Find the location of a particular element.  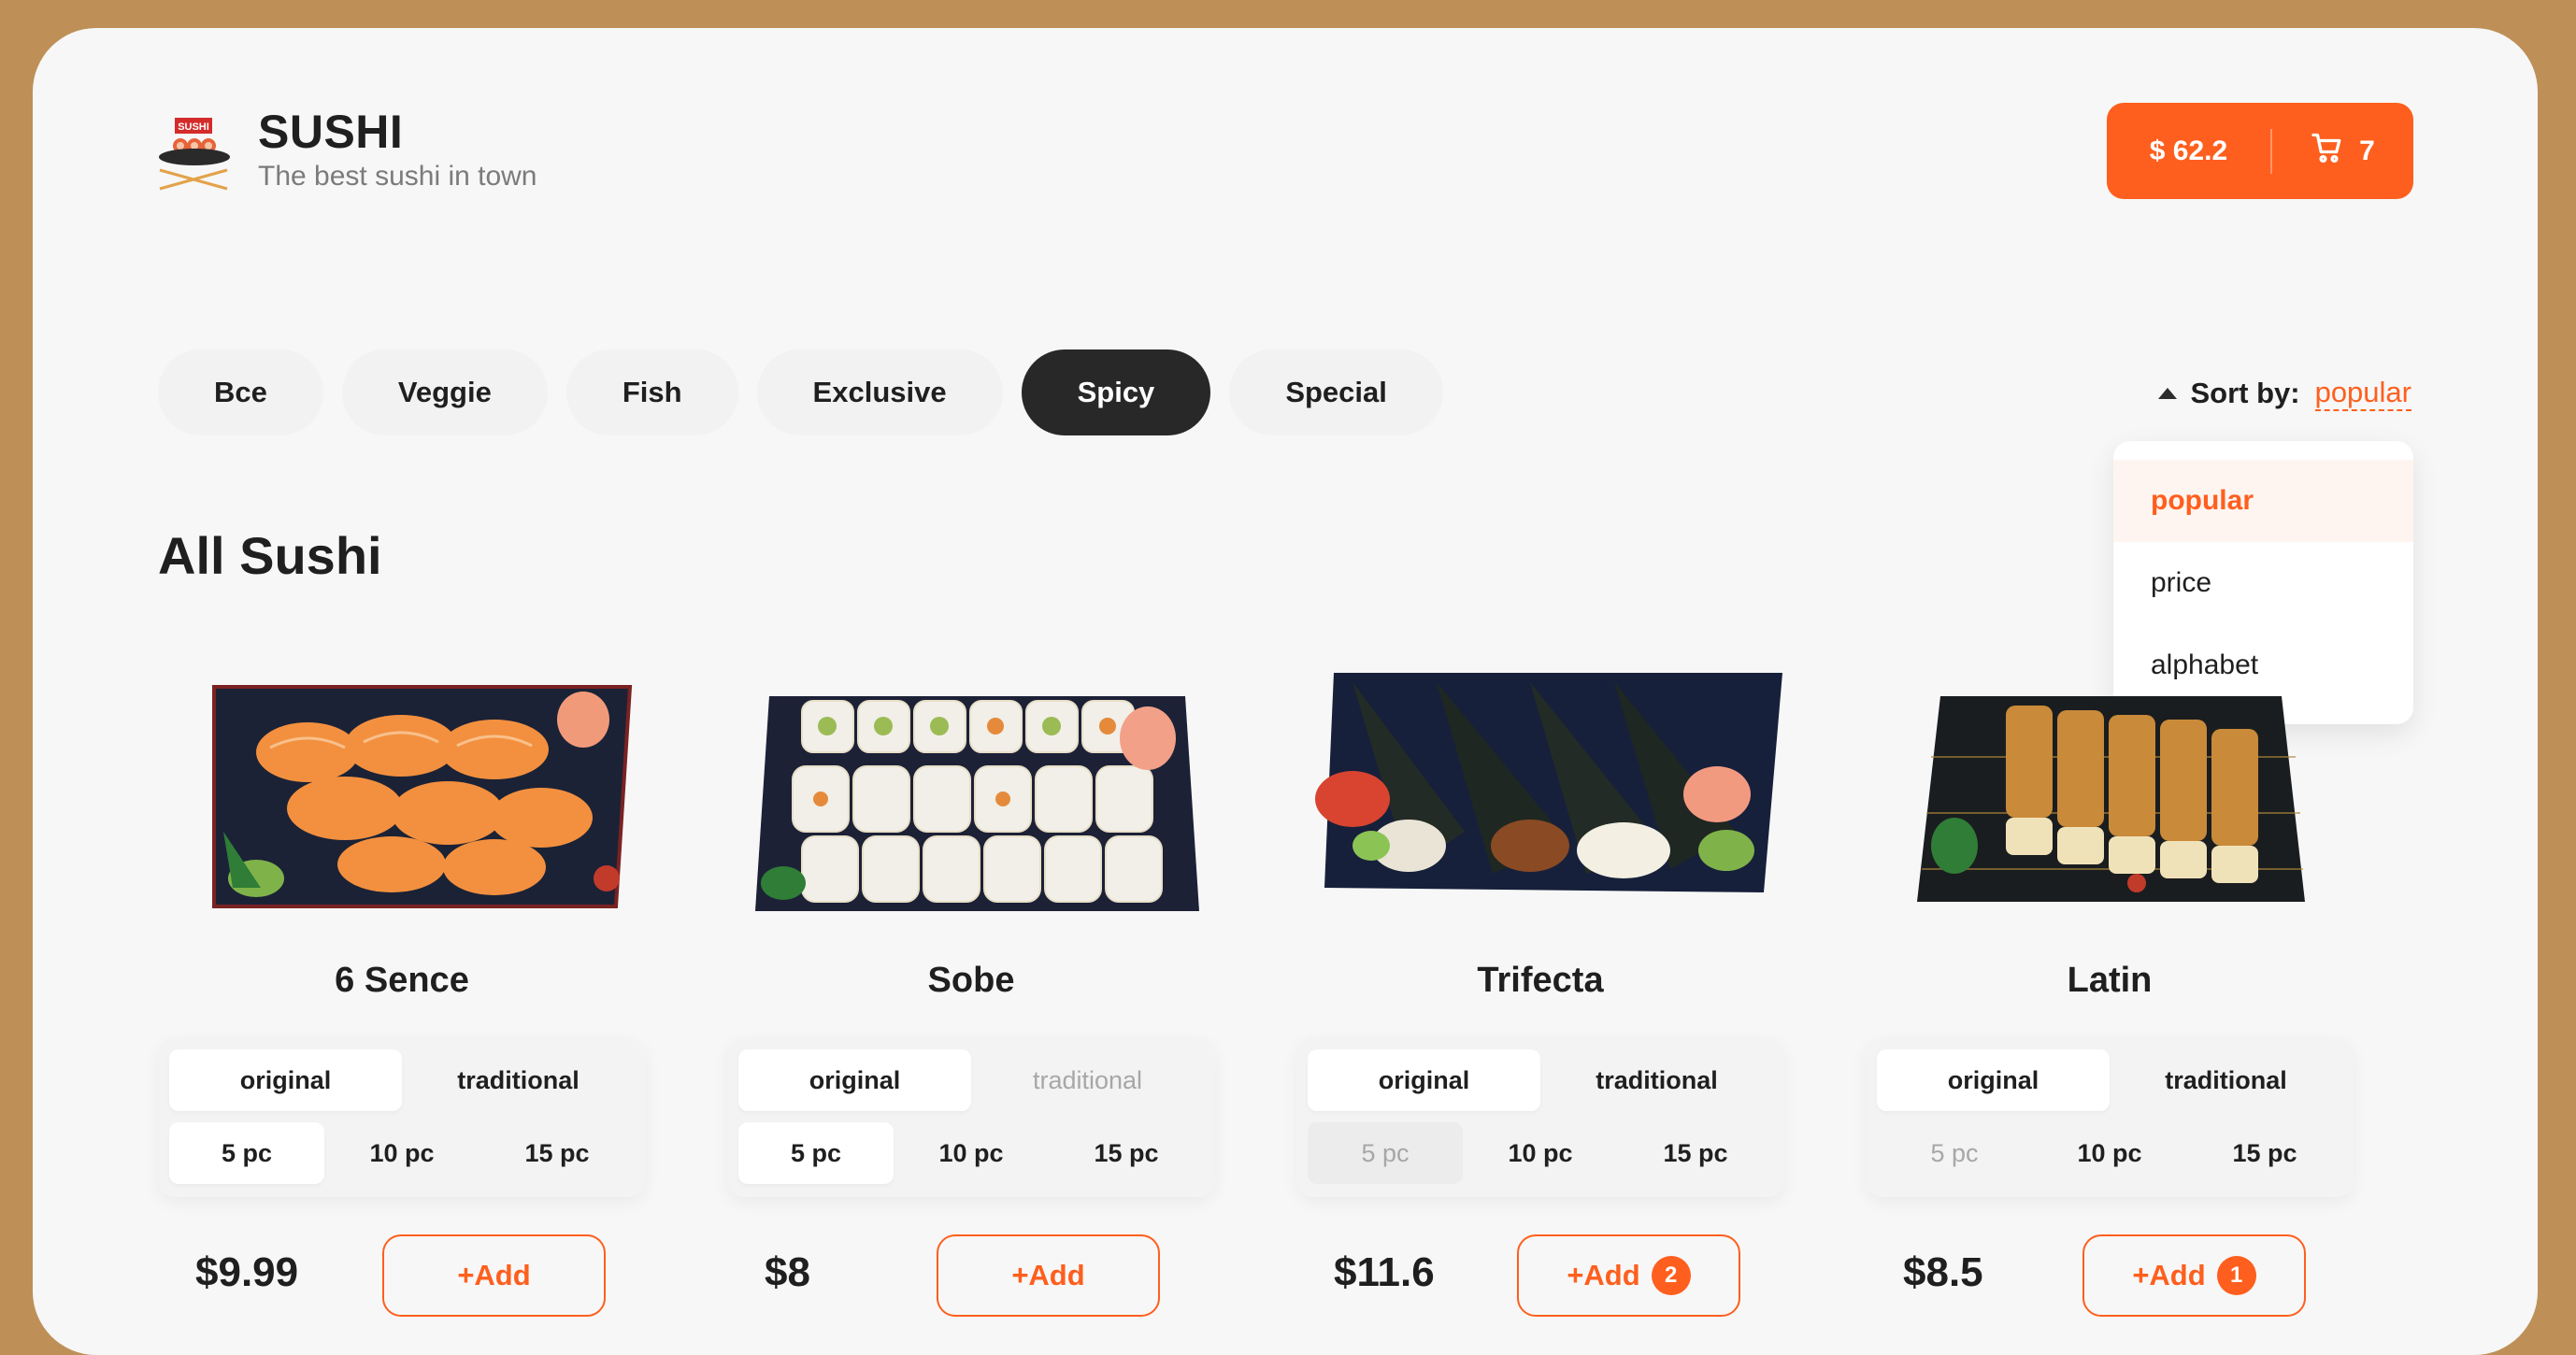

card-footer: $8 +Add is located at coordinates (971, 1276).